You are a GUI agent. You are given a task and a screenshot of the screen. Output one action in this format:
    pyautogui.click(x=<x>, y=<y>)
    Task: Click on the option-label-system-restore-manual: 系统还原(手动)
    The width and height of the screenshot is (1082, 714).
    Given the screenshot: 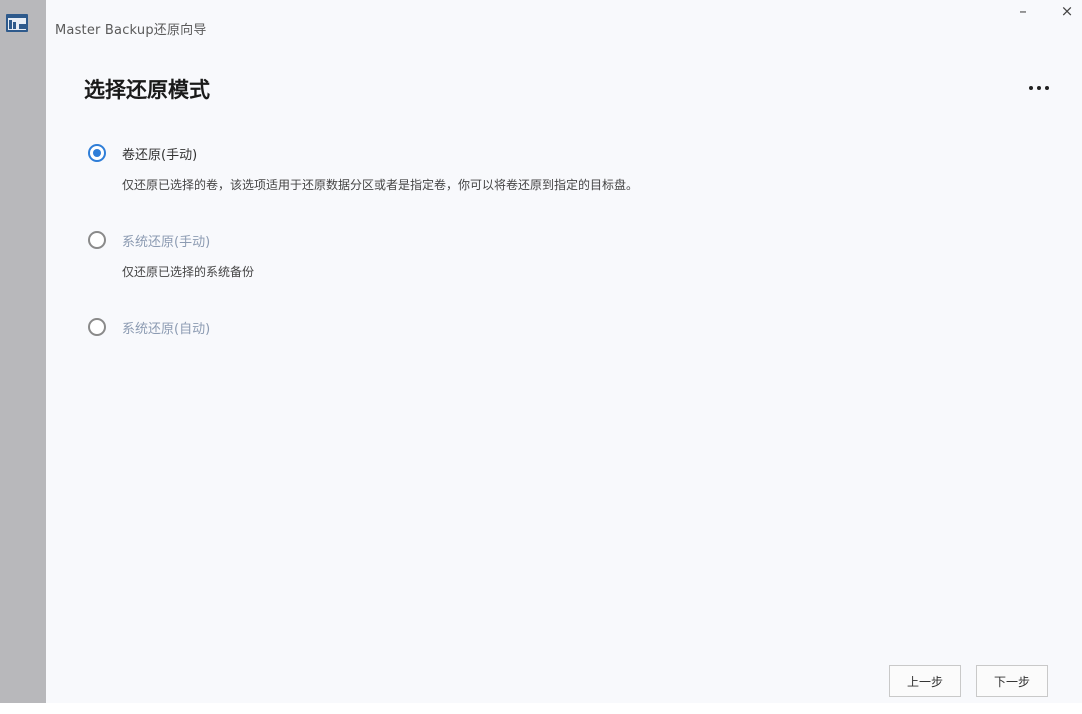 What is the action you would take?
    pyautogui.click(x=166, y=242)
    